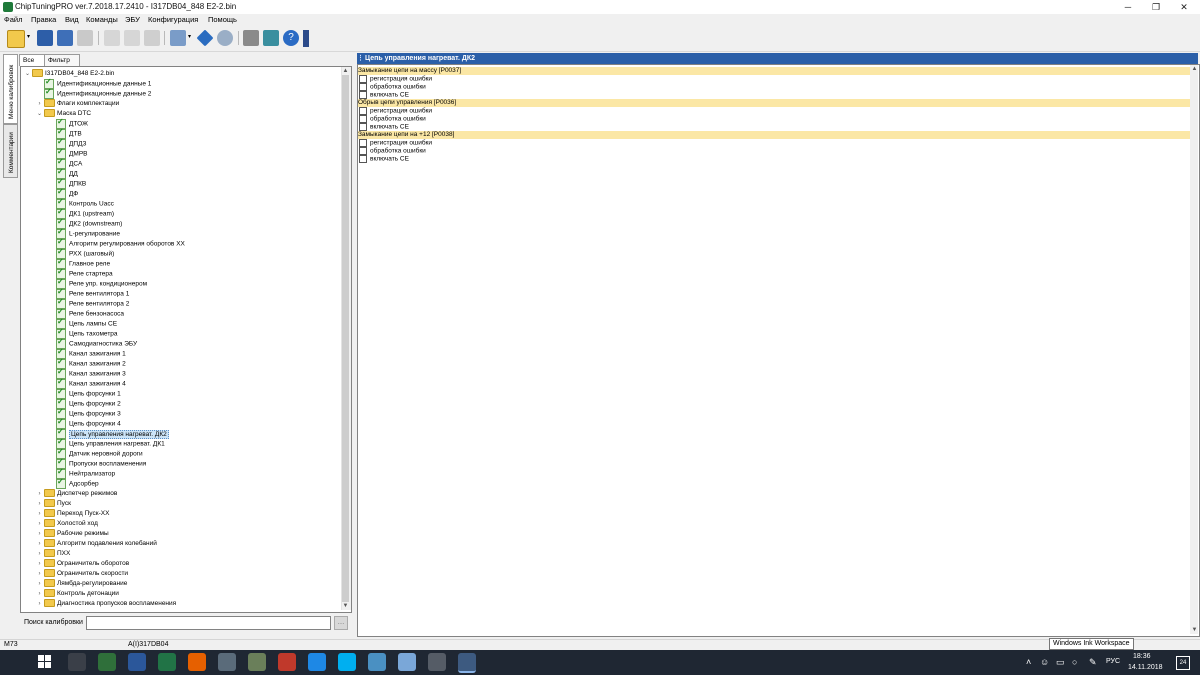  I want to click on tree-scrollbar-thumb, so click(345, 338).